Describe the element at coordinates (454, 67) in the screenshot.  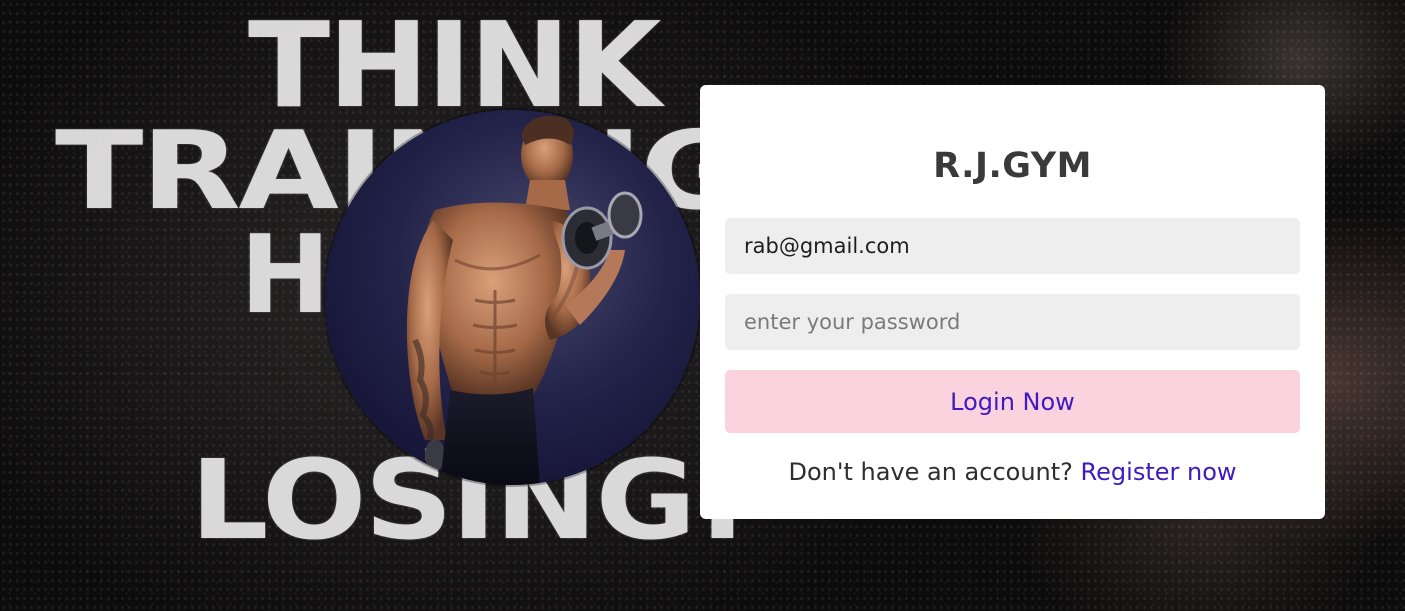
I see `poster-word: THINK` at that location.